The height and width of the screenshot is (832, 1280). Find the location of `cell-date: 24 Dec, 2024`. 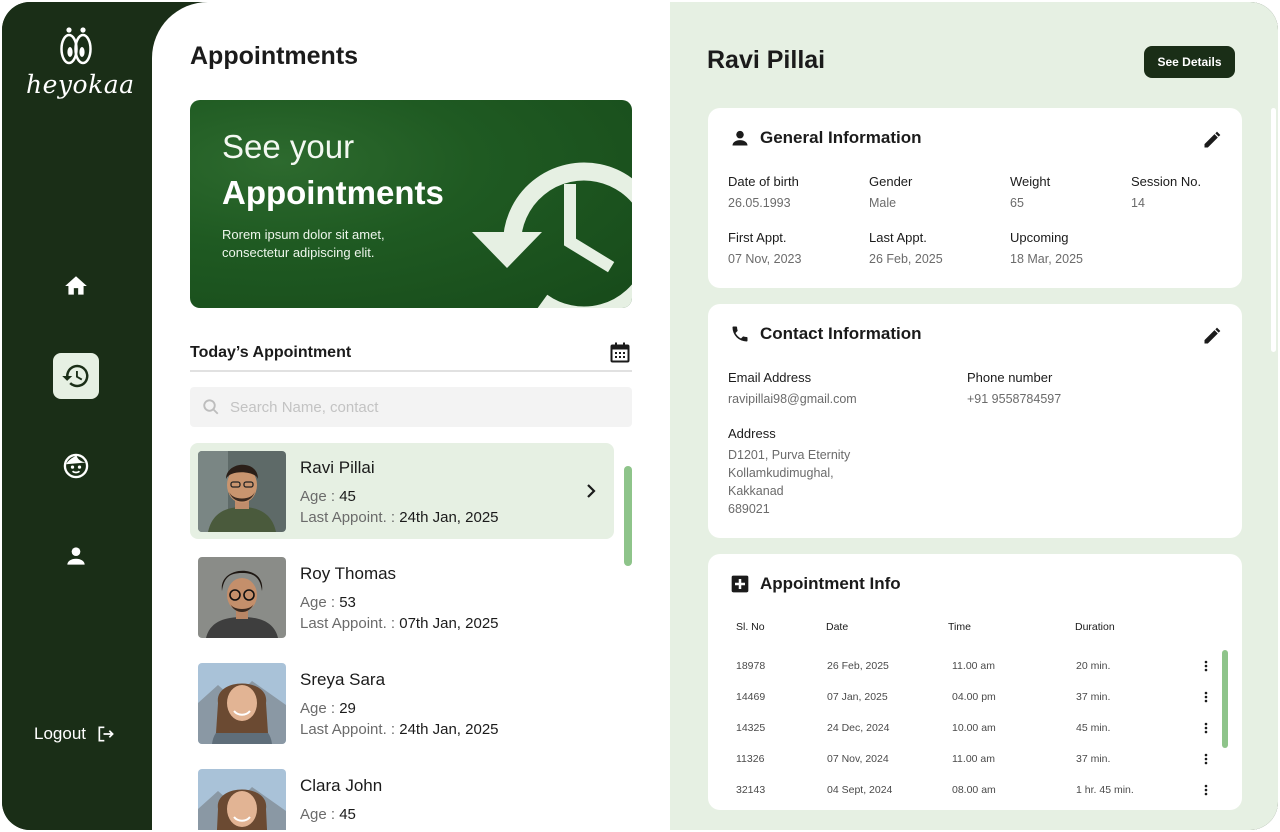

cell-date: 24 Dec, 2024 is located at coordinates (858, 728).